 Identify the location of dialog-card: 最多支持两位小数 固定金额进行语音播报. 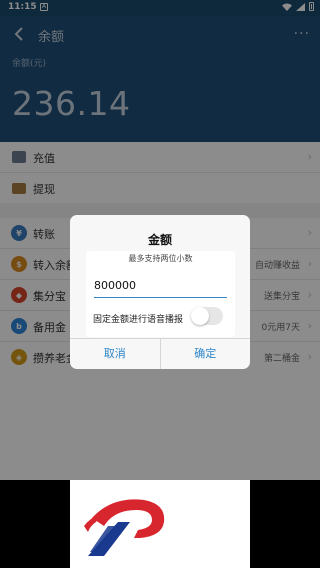
(160, 294).